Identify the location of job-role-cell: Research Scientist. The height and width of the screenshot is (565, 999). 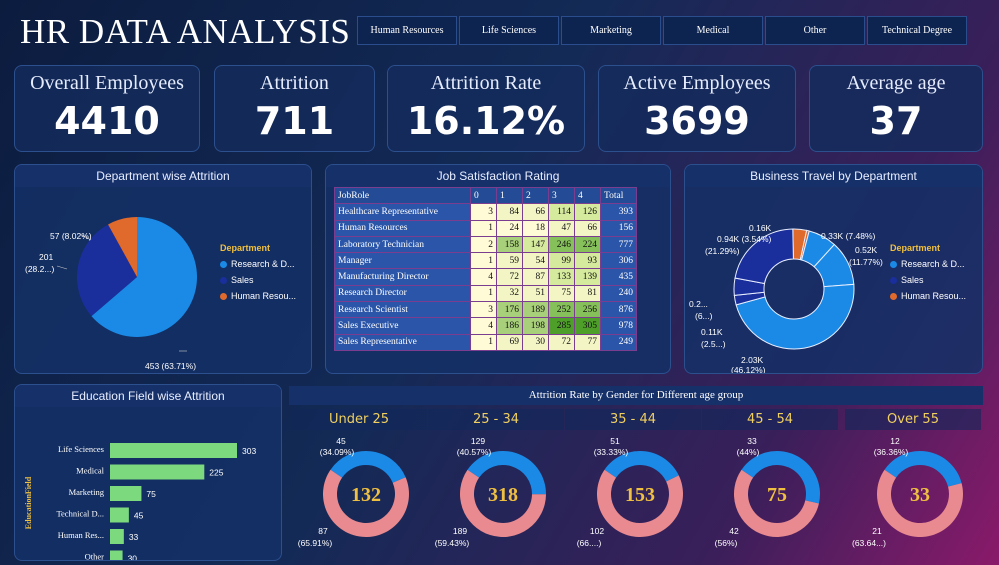
(402, 310).